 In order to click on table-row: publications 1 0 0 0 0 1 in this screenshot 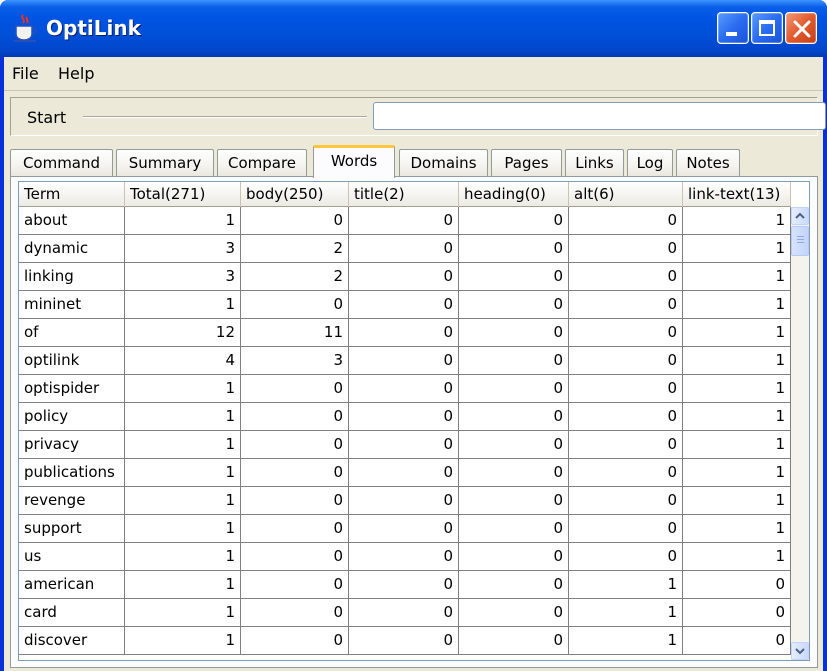, I will do `click(405, 473)`.